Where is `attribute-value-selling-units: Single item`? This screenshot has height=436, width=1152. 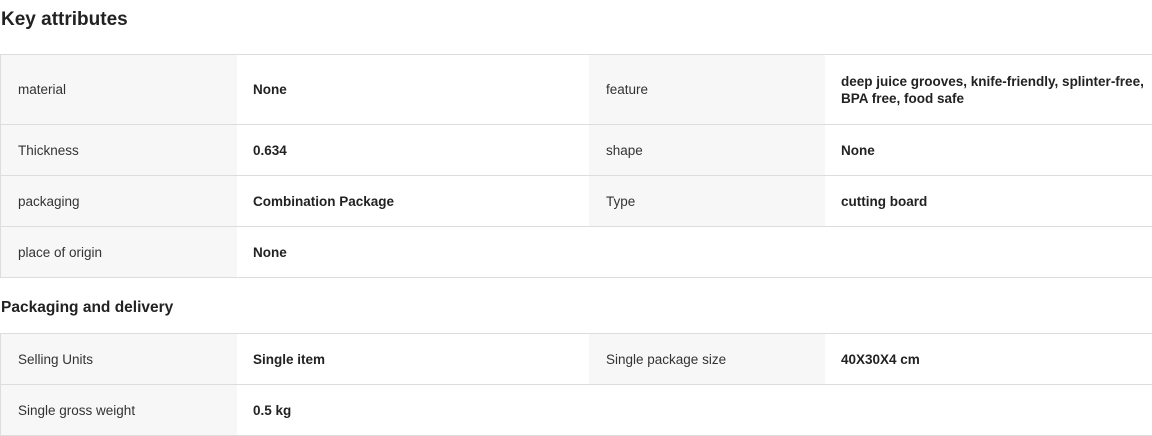
attribute-value-selling-units: Single item is located at coordinates (413, 359).